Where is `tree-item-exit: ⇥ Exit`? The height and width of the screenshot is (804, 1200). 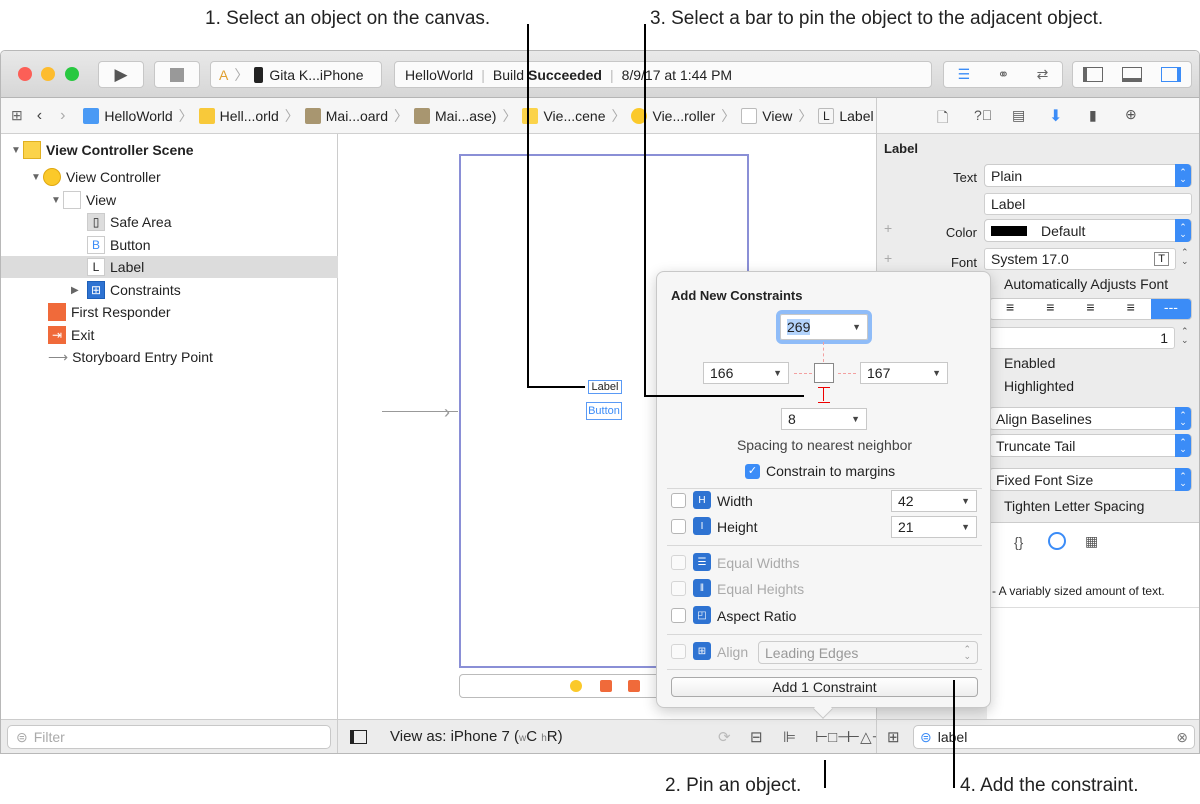
tree-item-exit: ⇥ Exit is located at coordinates (169, 335).